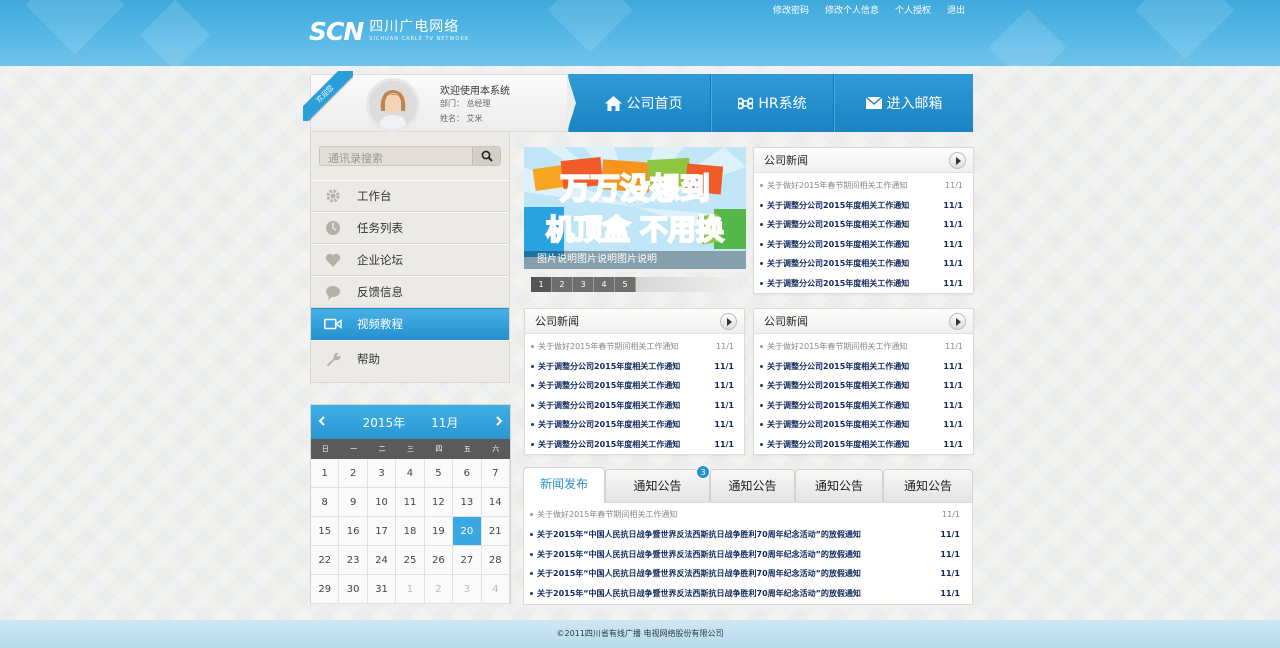 The image size is (1280, 648). I want to click on calendar-day: 29, so click(325, 589).